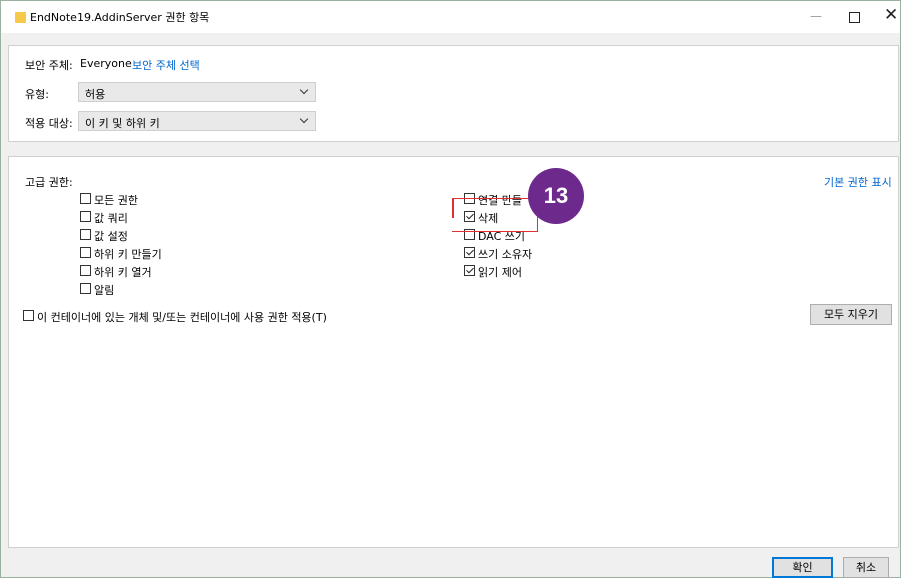 This screenshot has width=901, height=578. I want to click on advanced-permissions-label: 고급 권한:, so click(49, 182).